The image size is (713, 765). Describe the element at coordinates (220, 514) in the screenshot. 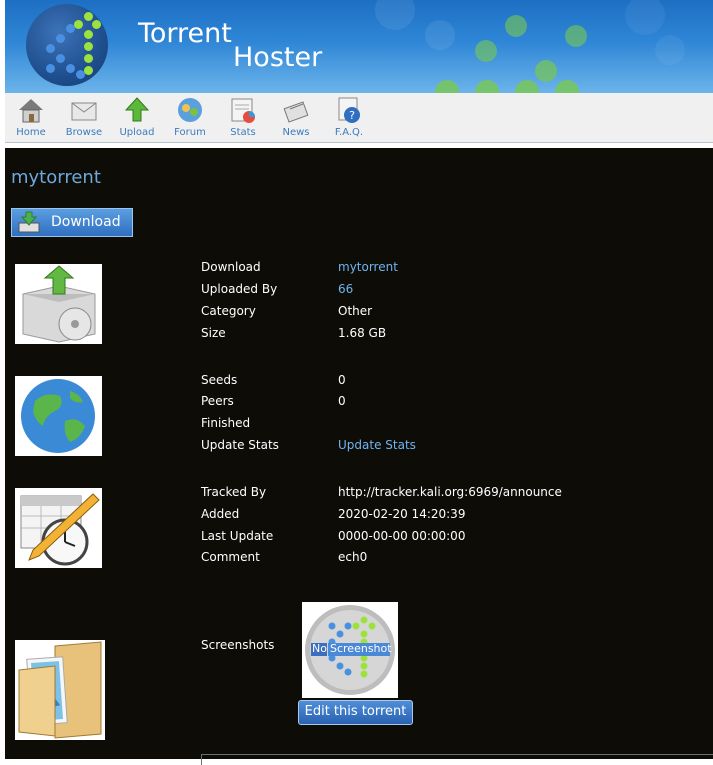

I see `added-label: Added` at that location.